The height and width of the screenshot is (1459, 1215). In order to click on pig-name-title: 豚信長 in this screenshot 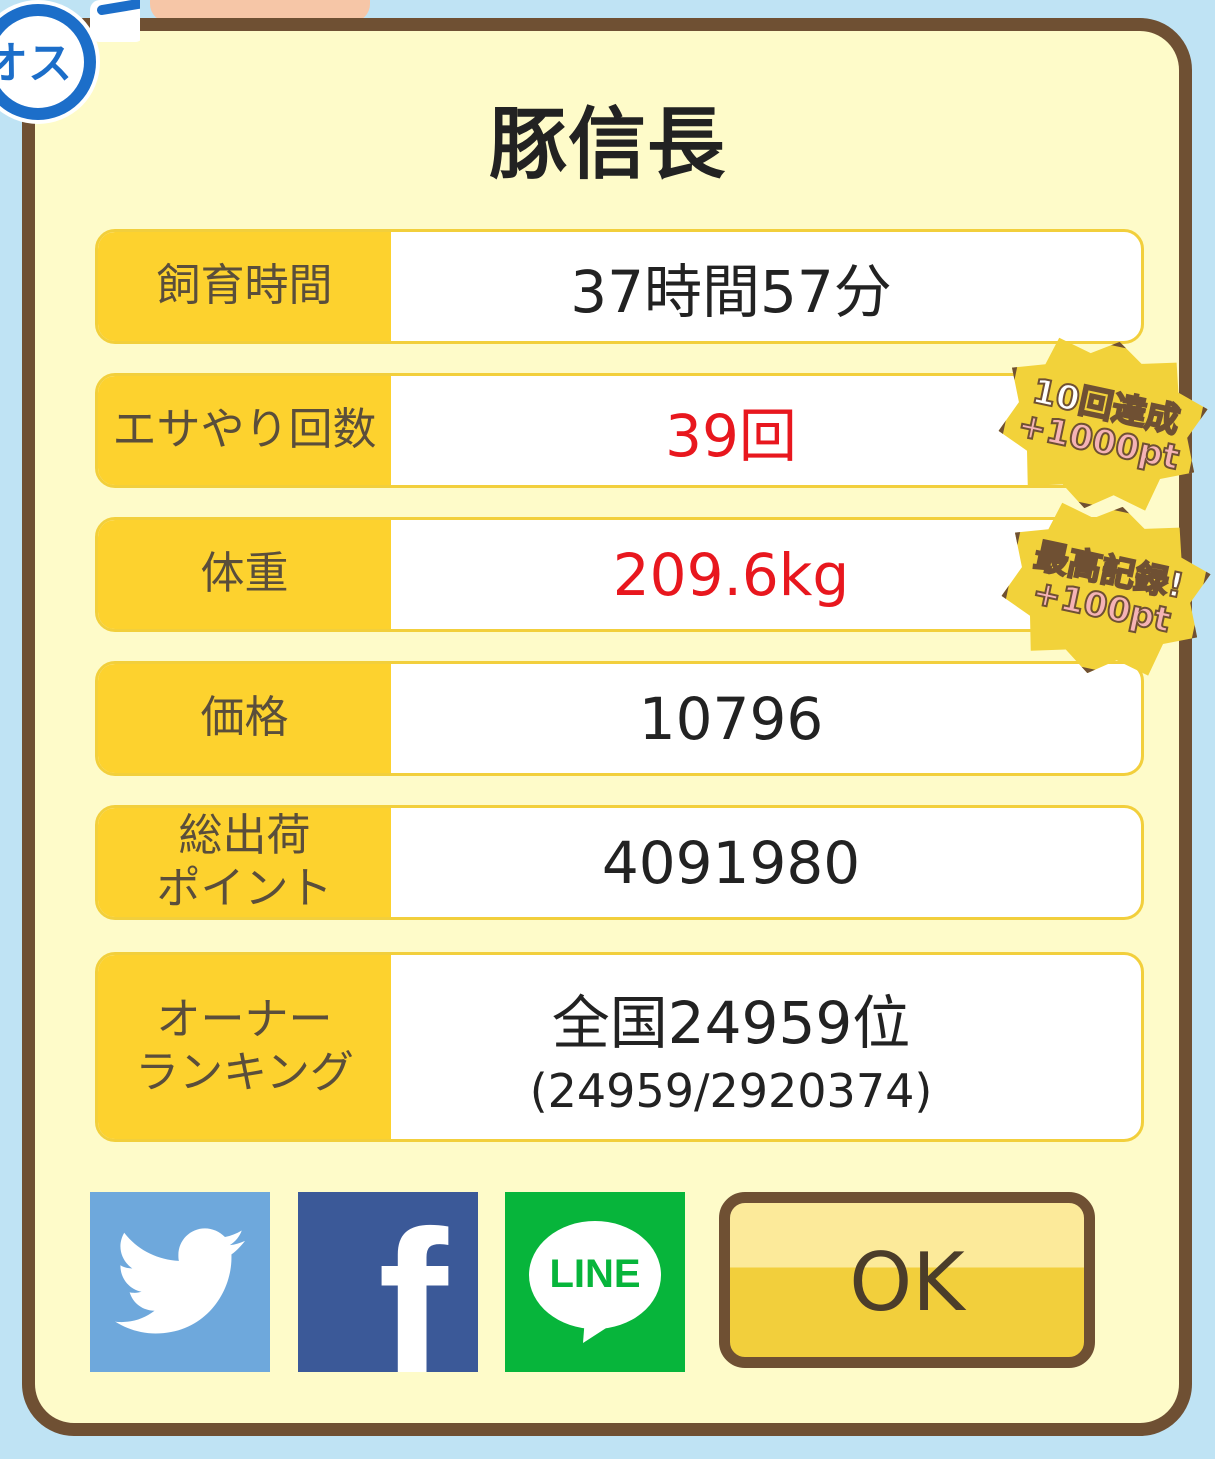, I will do `click(607, 145)`.